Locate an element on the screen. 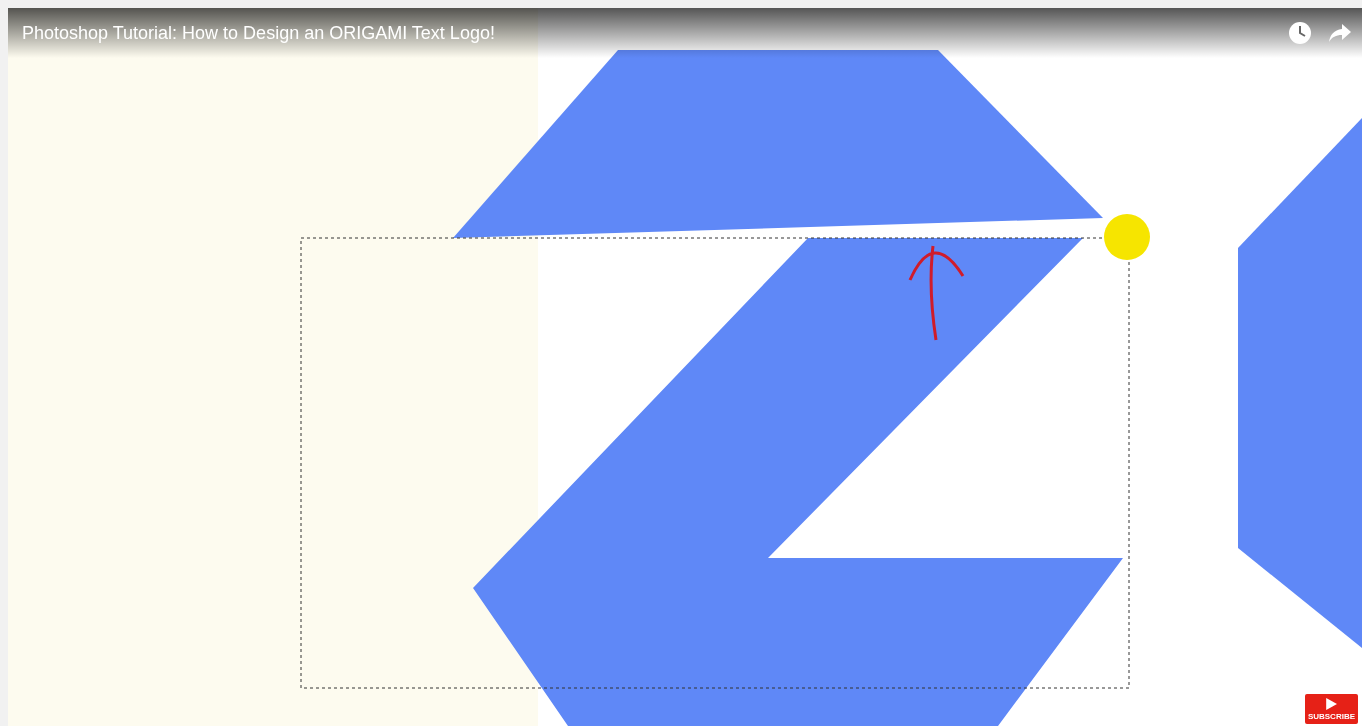 This screenshot has width=1362, height=726. subscribe-label: SUBSCRIBE is located at coordinates (1331, 716).